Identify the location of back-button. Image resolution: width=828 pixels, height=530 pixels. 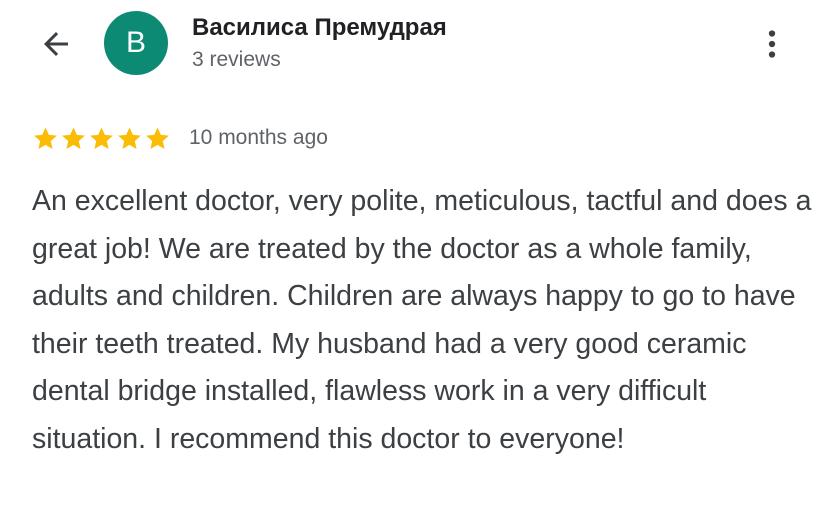
(56, 44).